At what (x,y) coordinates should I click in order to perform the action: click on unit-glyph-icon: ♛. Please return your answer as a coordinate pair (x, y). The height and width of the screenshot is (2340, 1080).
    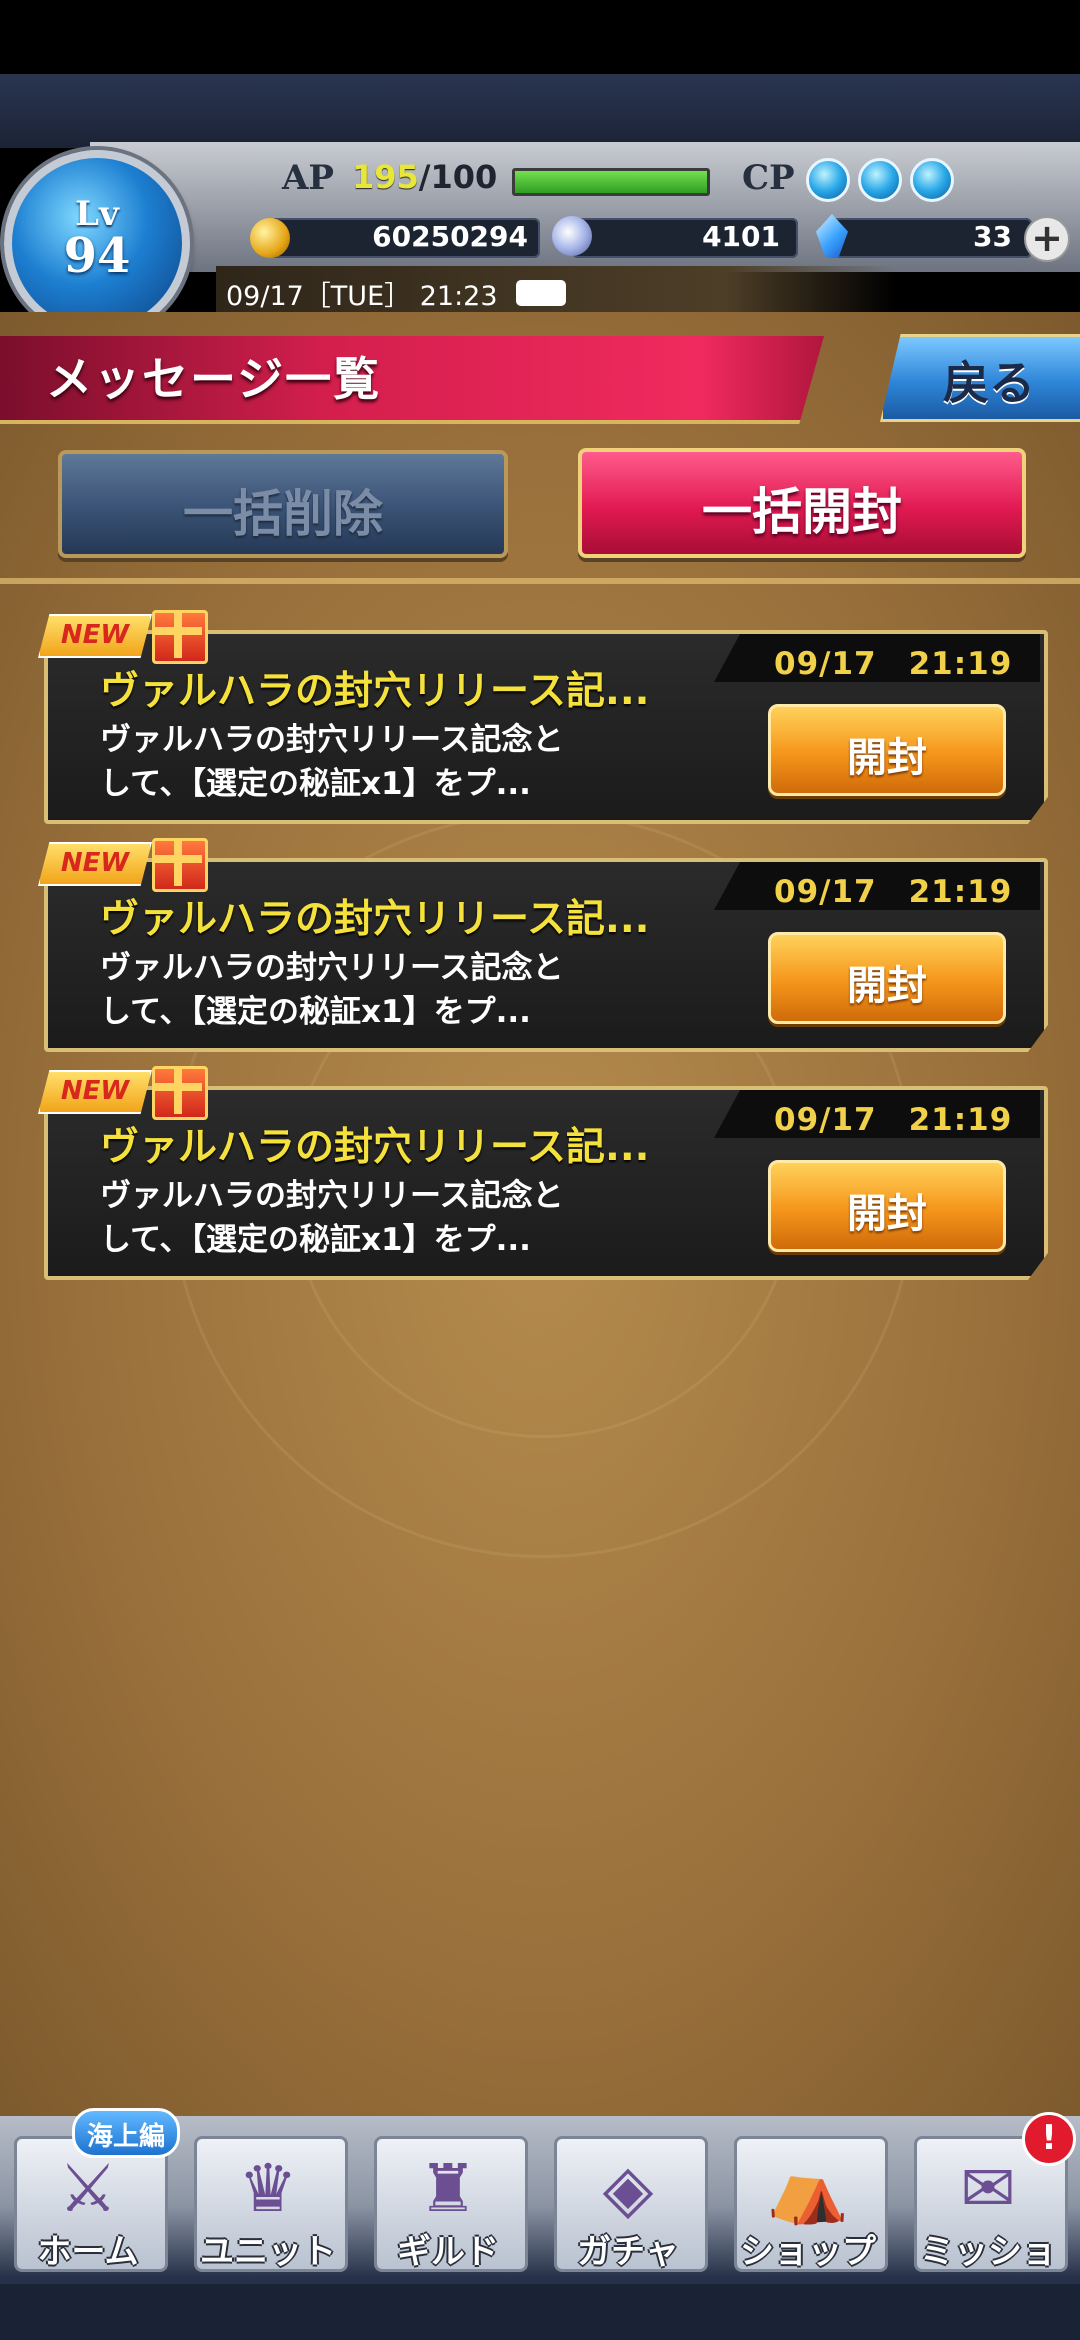
    Looking at the image, I should click on (268, 2188).